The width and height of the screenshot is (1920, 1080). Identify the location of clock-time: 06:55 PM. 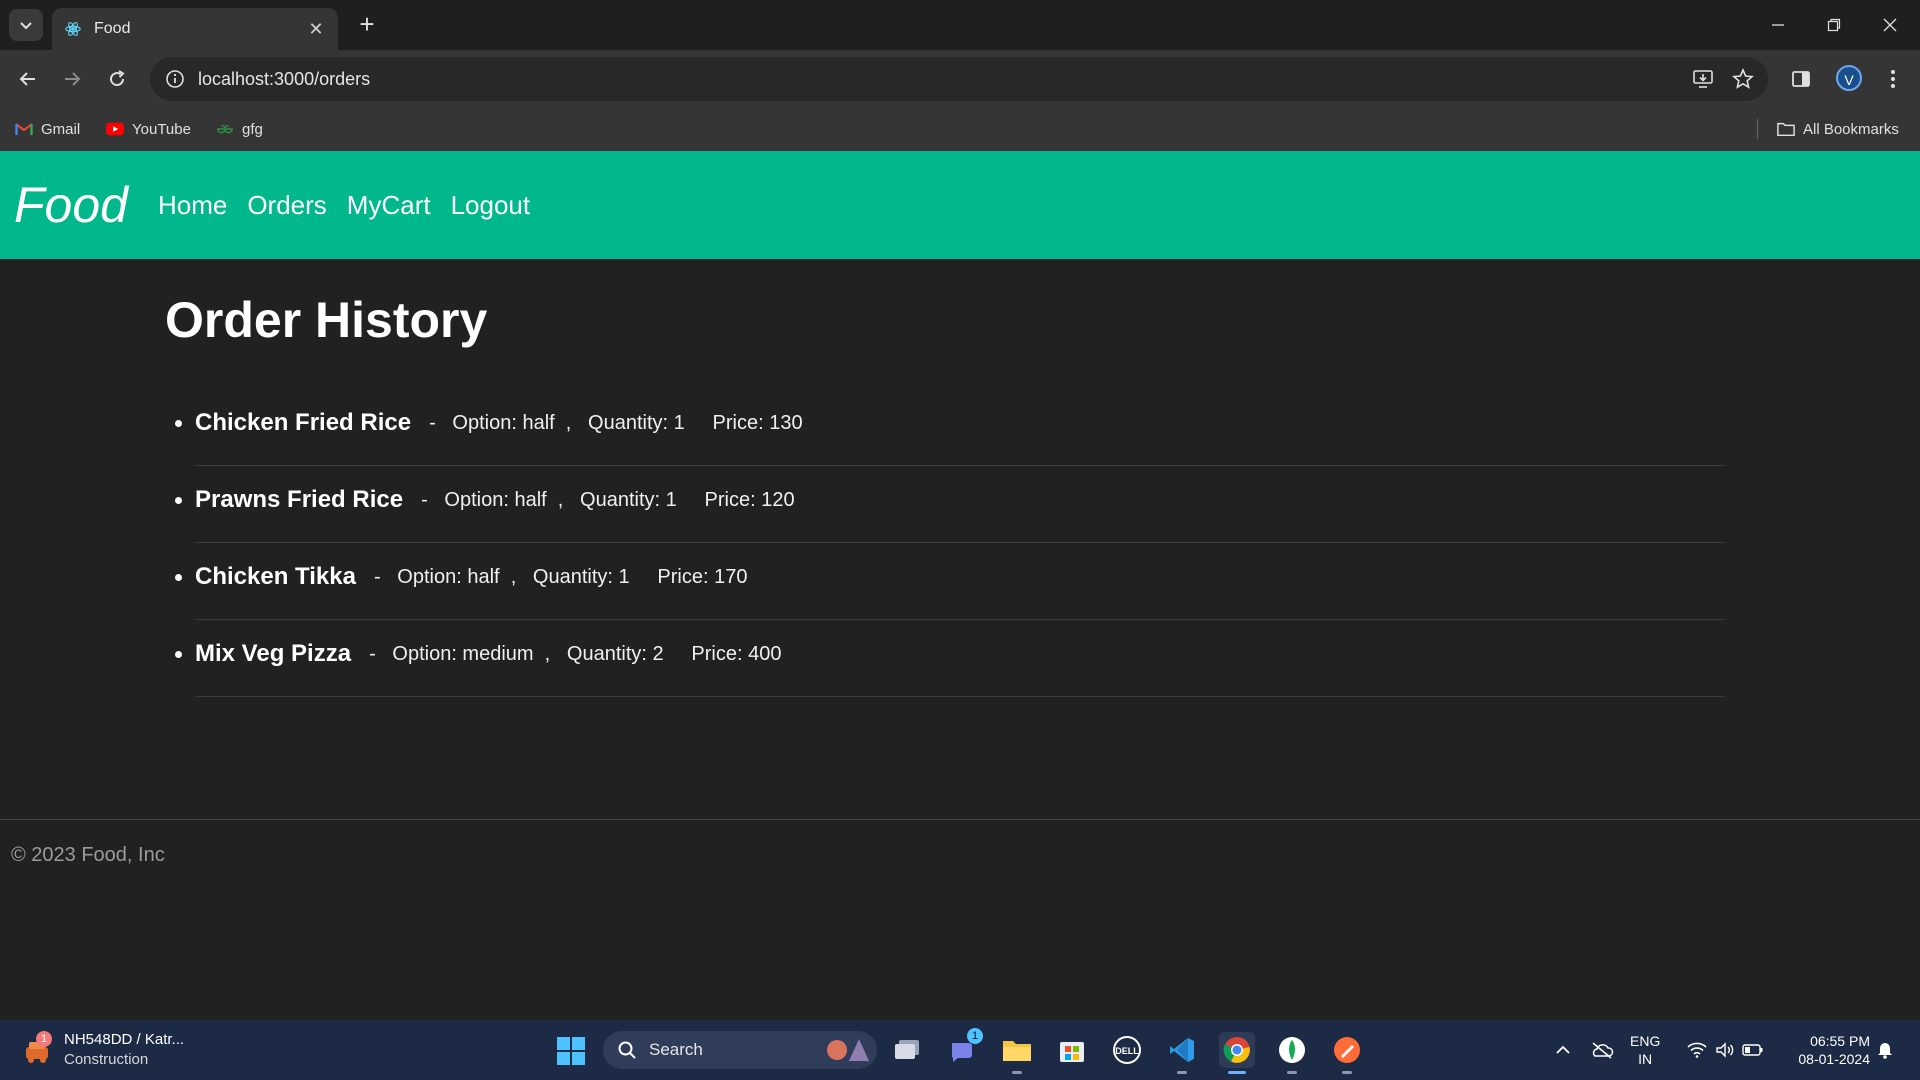
(1840, 1041).